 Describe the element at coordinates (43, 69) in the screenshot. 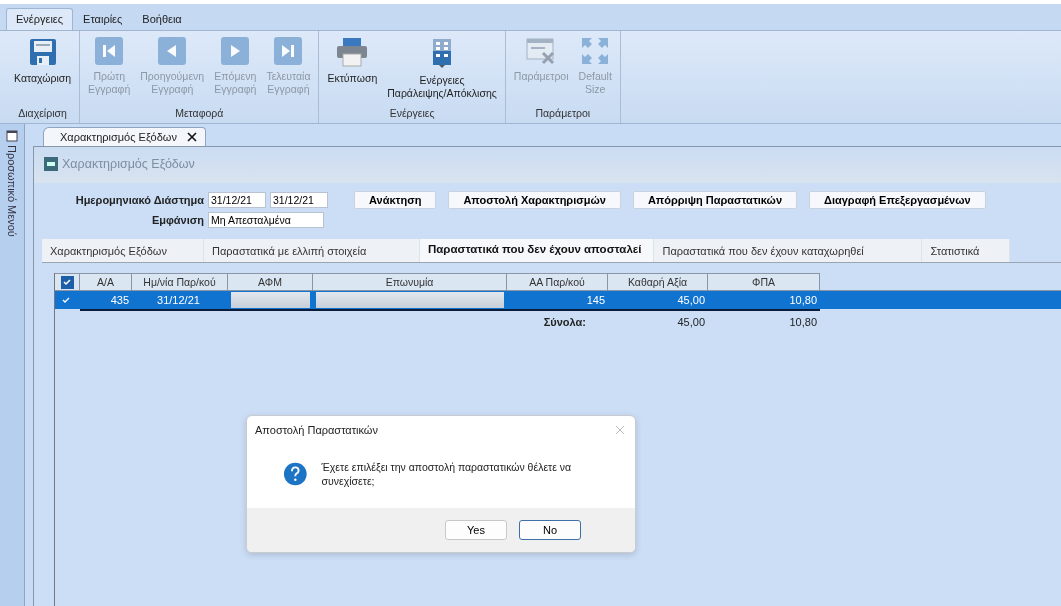

I see `ribbon-button: Καταχώριση` at that location.